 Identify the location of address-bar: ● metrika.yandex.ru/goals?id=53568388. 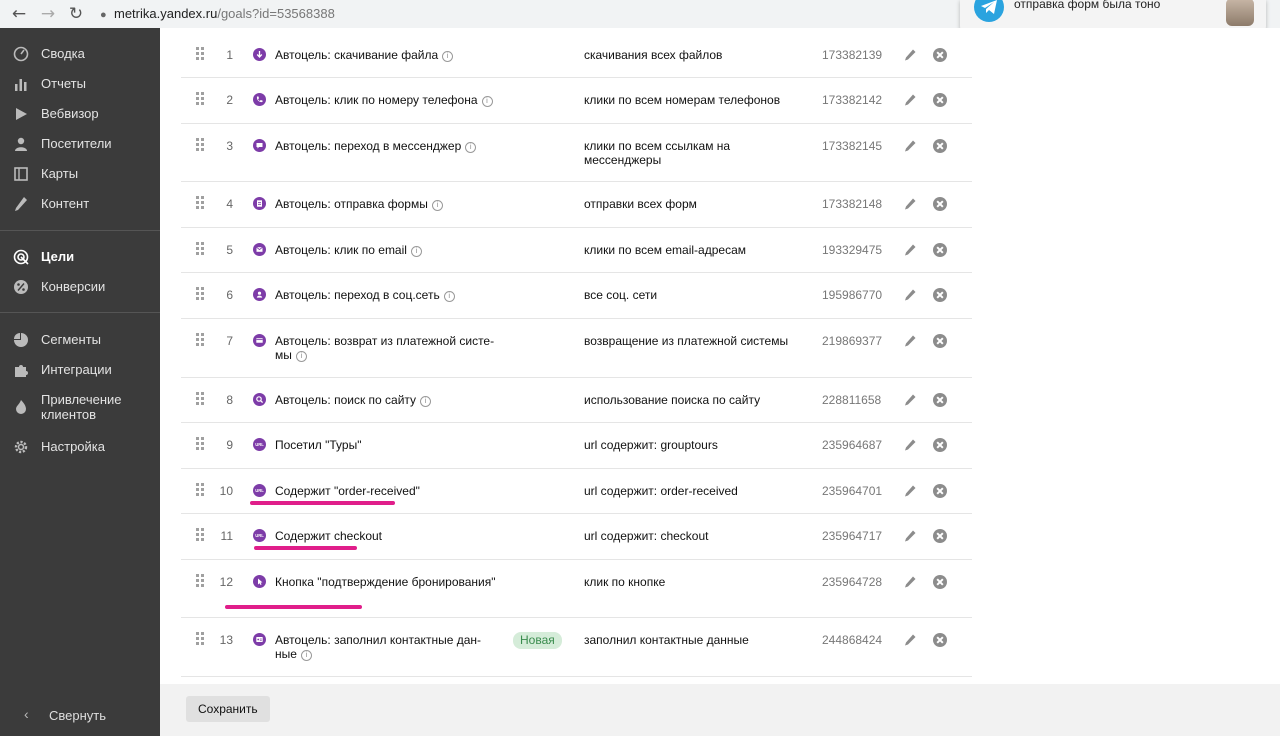
(217, 14).